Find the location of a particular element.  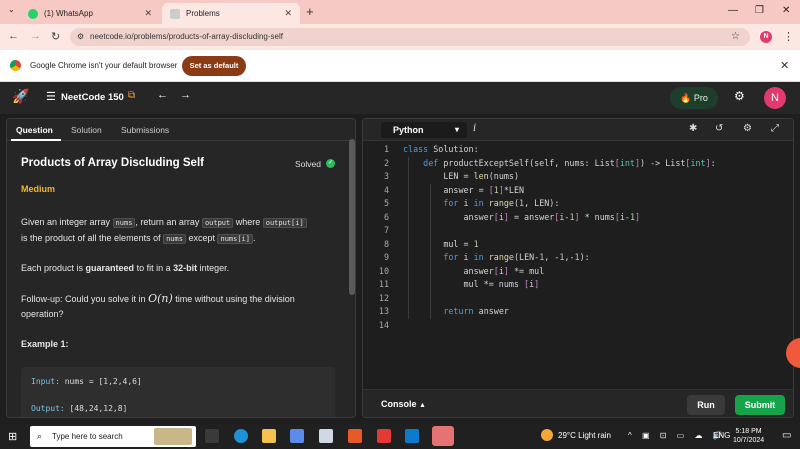

editor-settings-icon: ⚙ is located at coordinates (747, 128).